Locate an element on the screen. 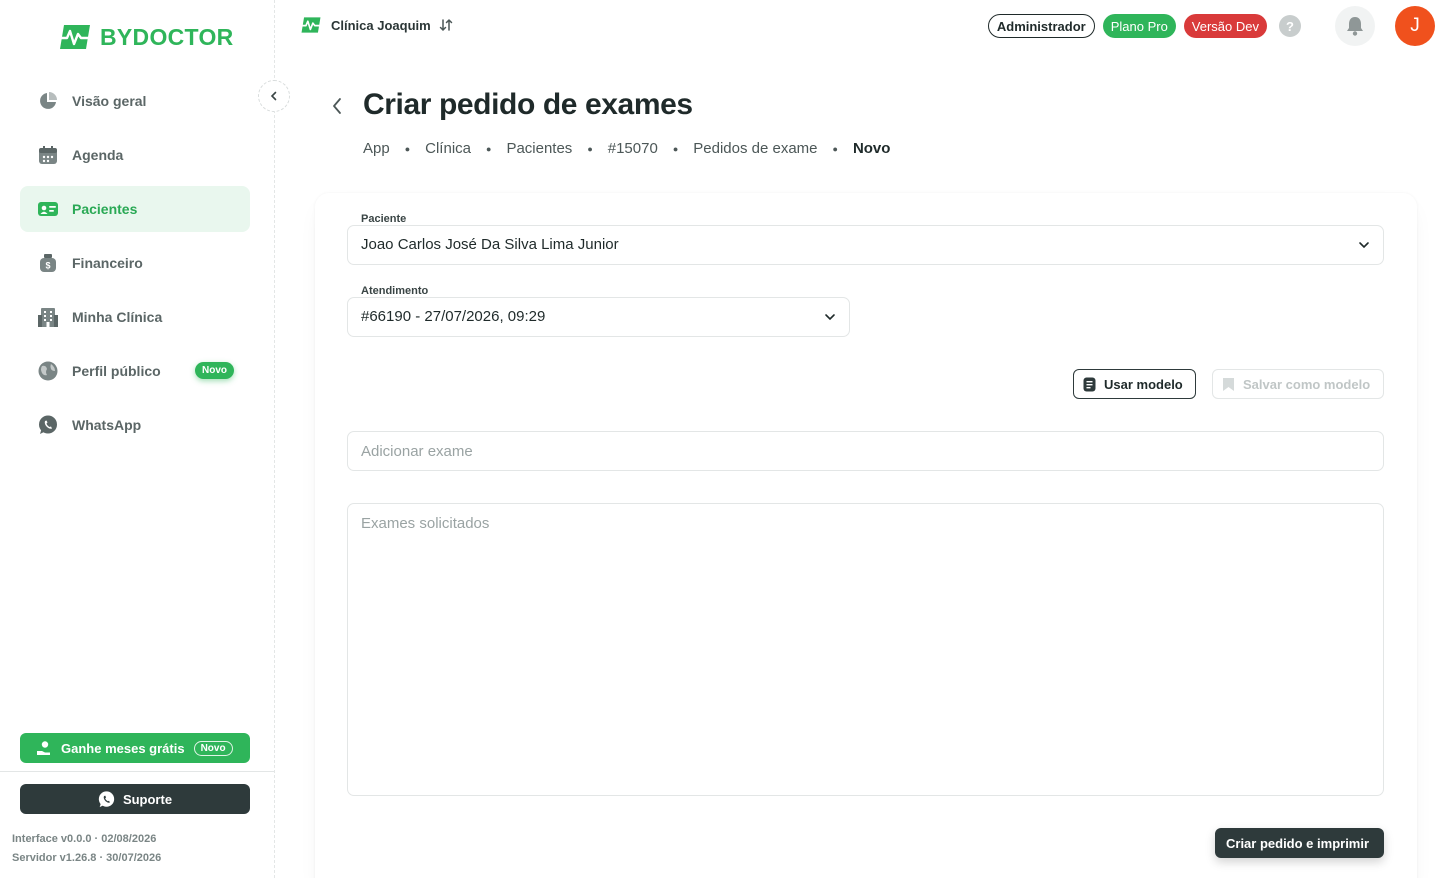 This screenshot has width=1455, height=878. avatar: J is located at coordinates (1415, 26).